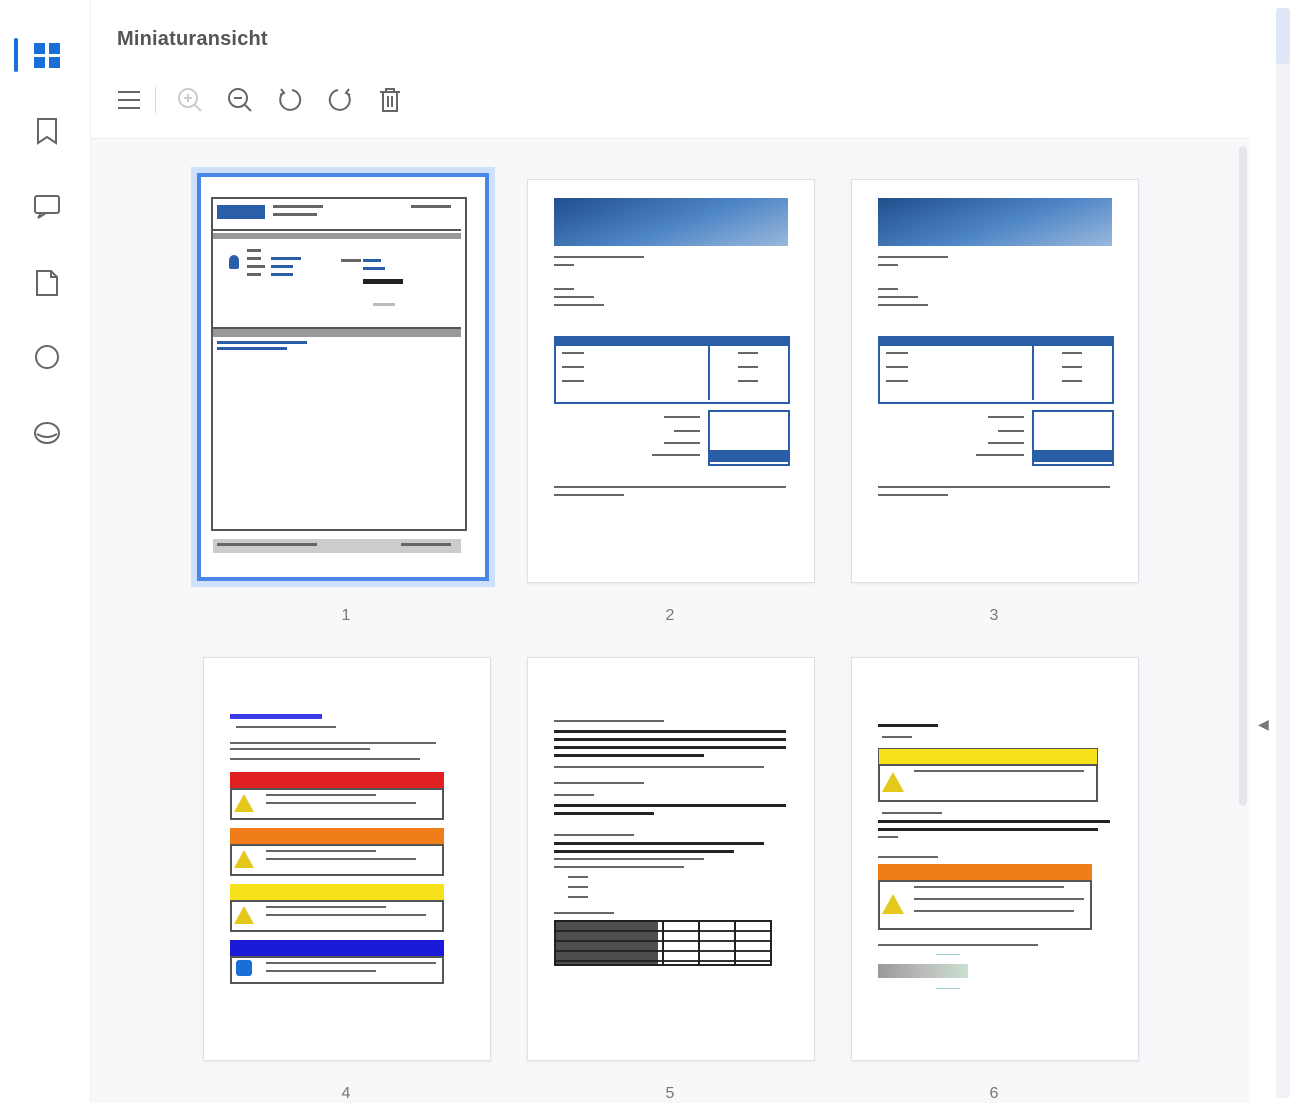 The image size is (1292, 1103). Describe the element at coordinates (241, 212) in the screenshot. I see `logo-block` at that location.